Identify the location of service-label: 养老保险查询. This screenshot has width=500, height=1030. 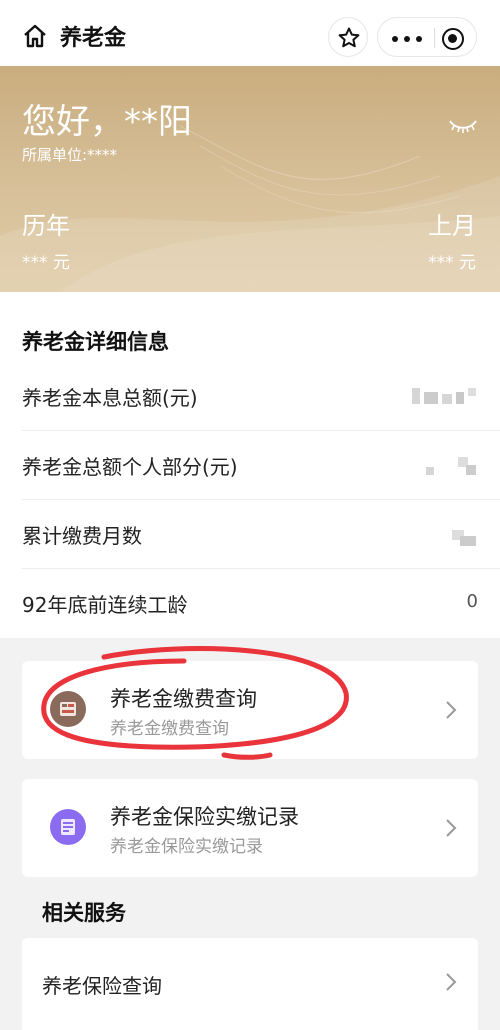
(102, 986).